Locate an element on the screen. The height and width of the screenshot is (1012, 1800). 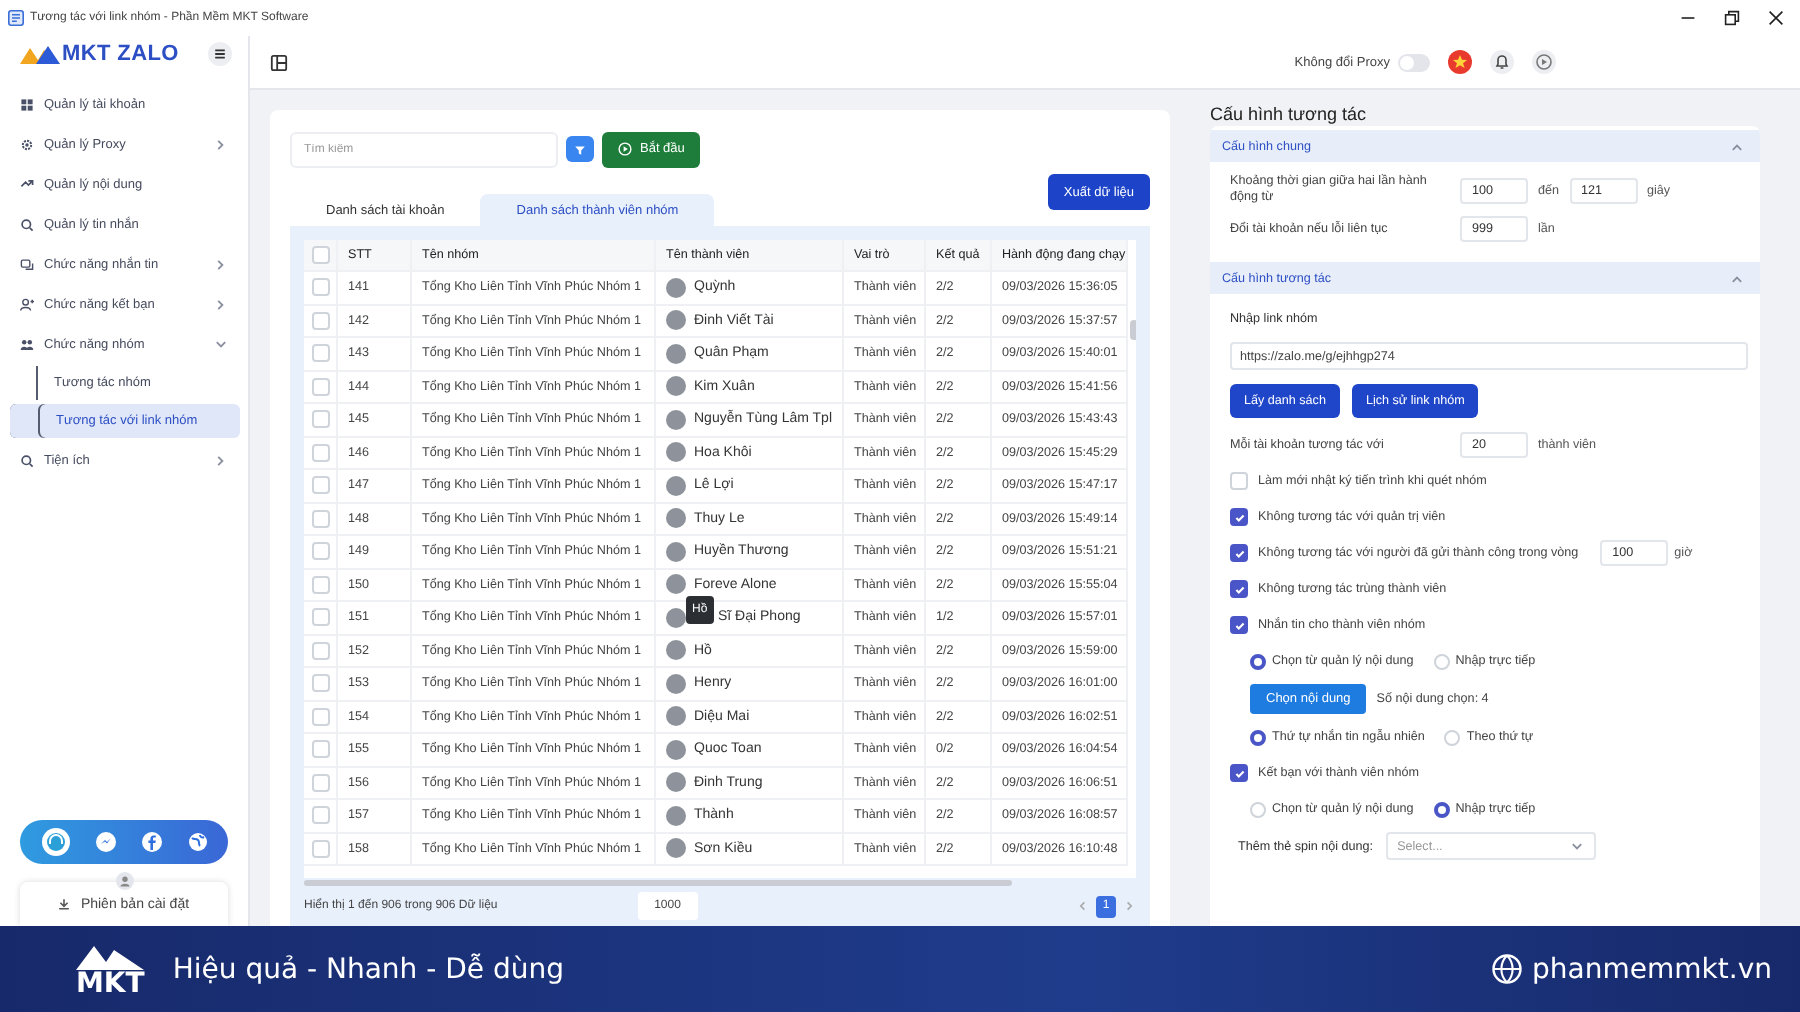
tagline: Hiệu quả - Nhanh - Dễ dùng is located at coordinates (369, 969).